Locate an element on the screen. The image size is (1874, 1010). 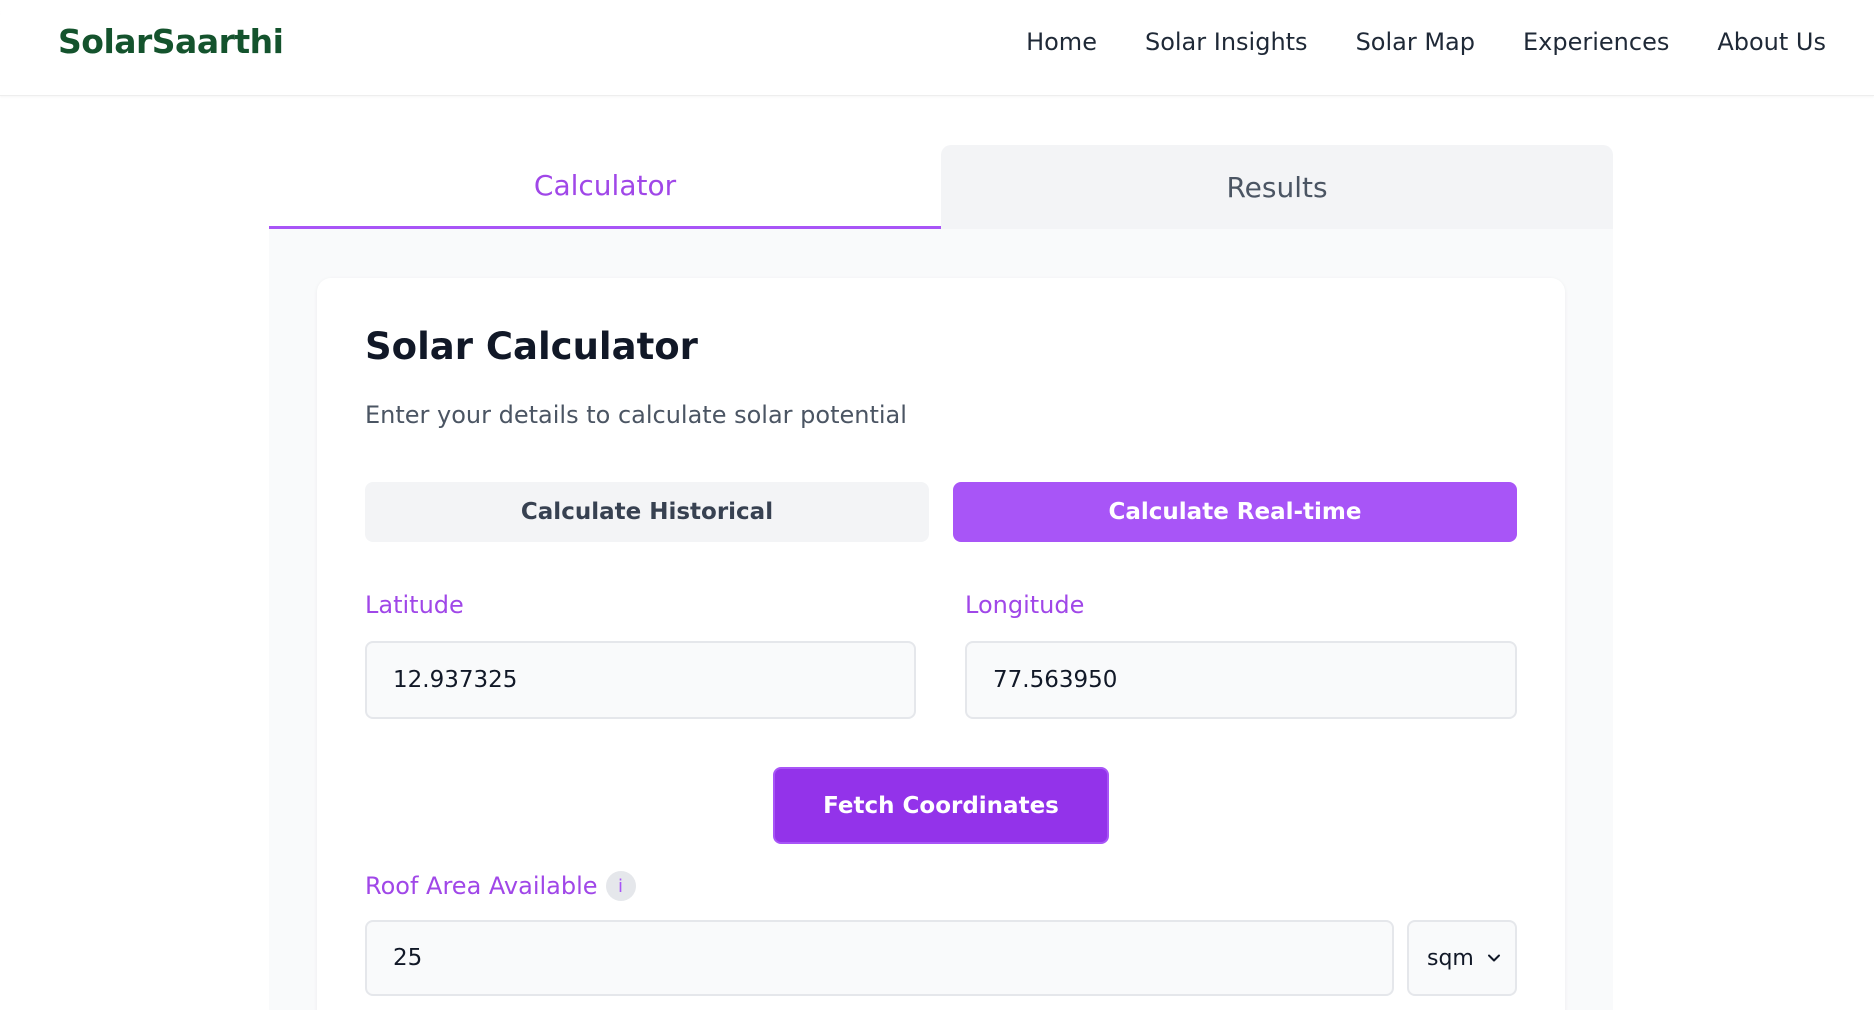
latitude-input is located at coordinates (640, 680).